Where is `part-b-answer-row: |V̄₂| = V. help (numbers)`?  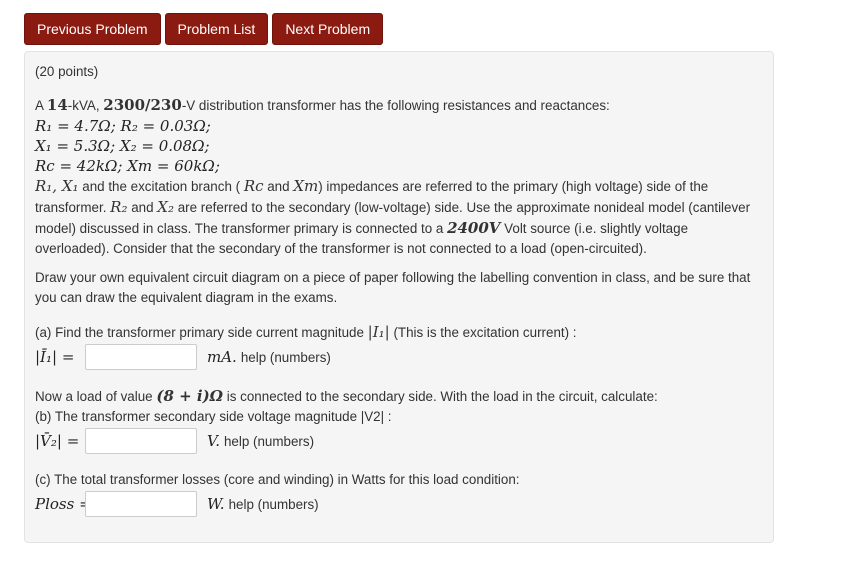 part-b-answer-row: |V̄₂| = V. help (numbers) is located at coordinates (397, 441).